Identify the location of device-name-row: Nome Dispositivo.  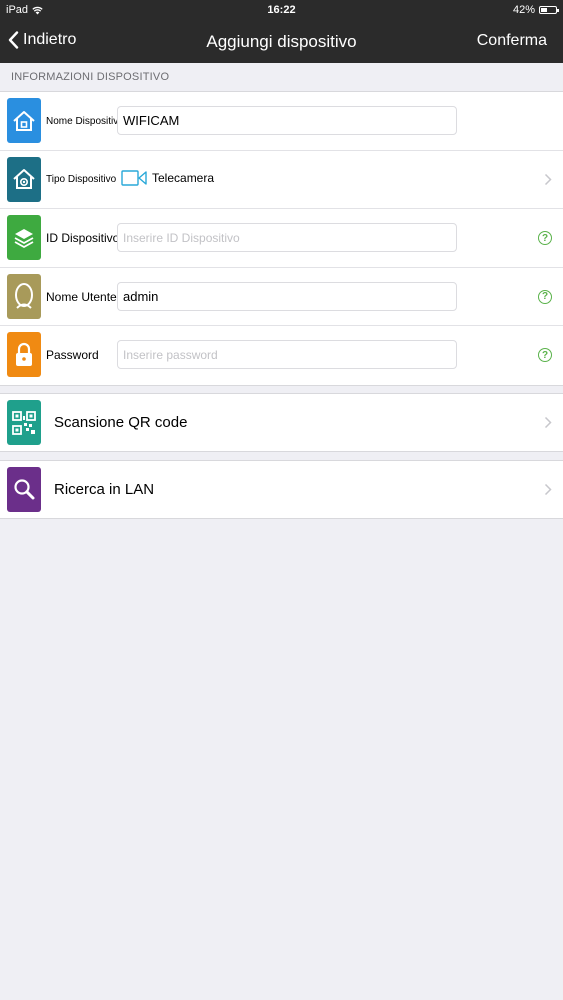
(281, 121).